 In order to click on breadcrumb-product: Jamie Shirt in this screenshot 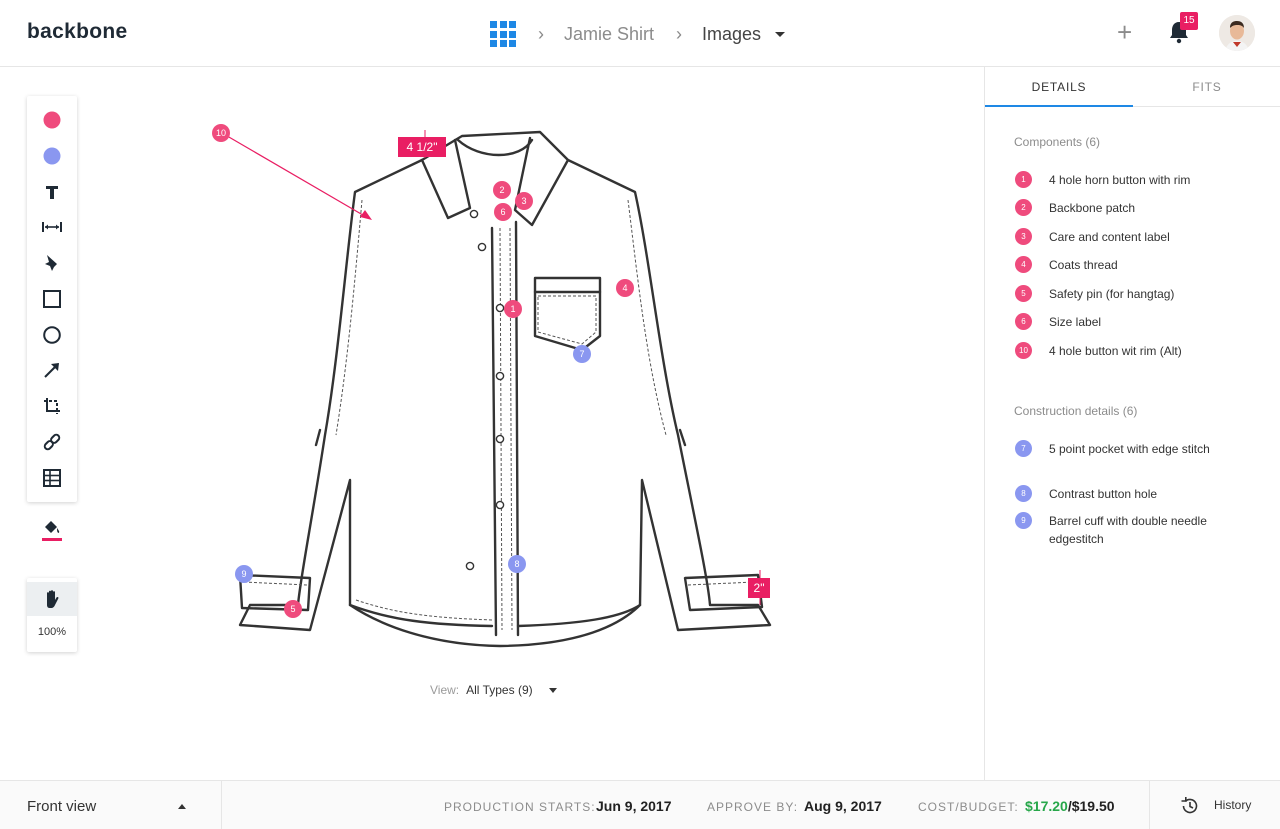, I will do `click(609, 34)`.